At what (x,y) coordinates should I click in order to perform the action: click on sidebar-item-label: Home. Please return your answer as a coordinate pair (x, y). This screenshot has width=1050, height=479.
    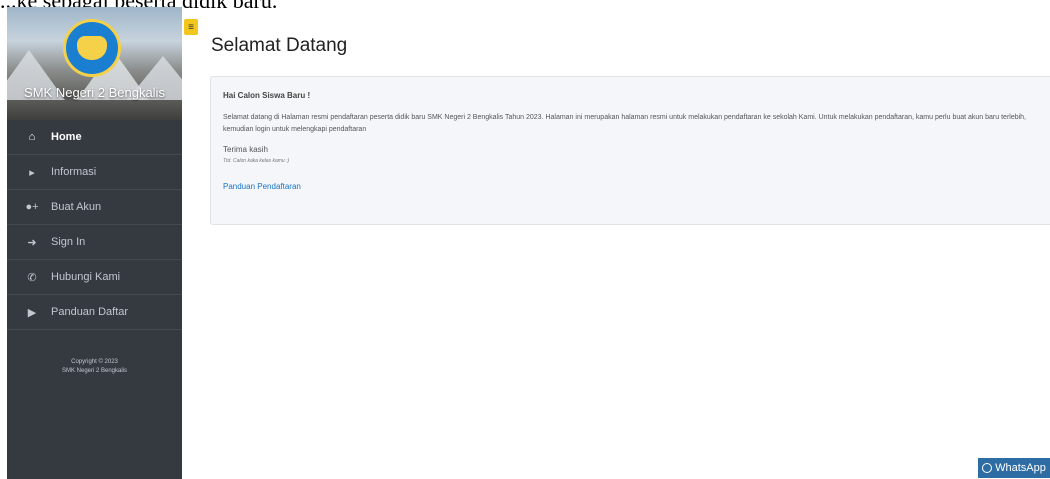
    Looking at the image, I should click on (66, 137).